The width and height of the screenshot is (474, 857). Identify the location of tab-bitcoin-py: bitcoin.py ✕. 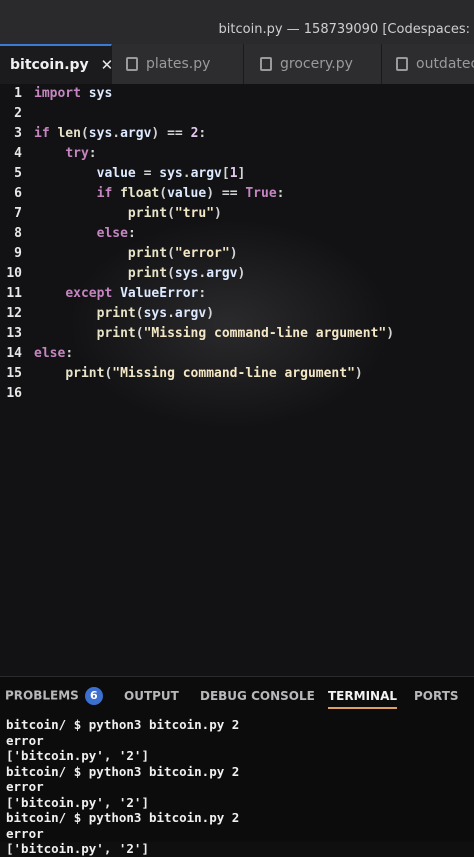
(56, 64).